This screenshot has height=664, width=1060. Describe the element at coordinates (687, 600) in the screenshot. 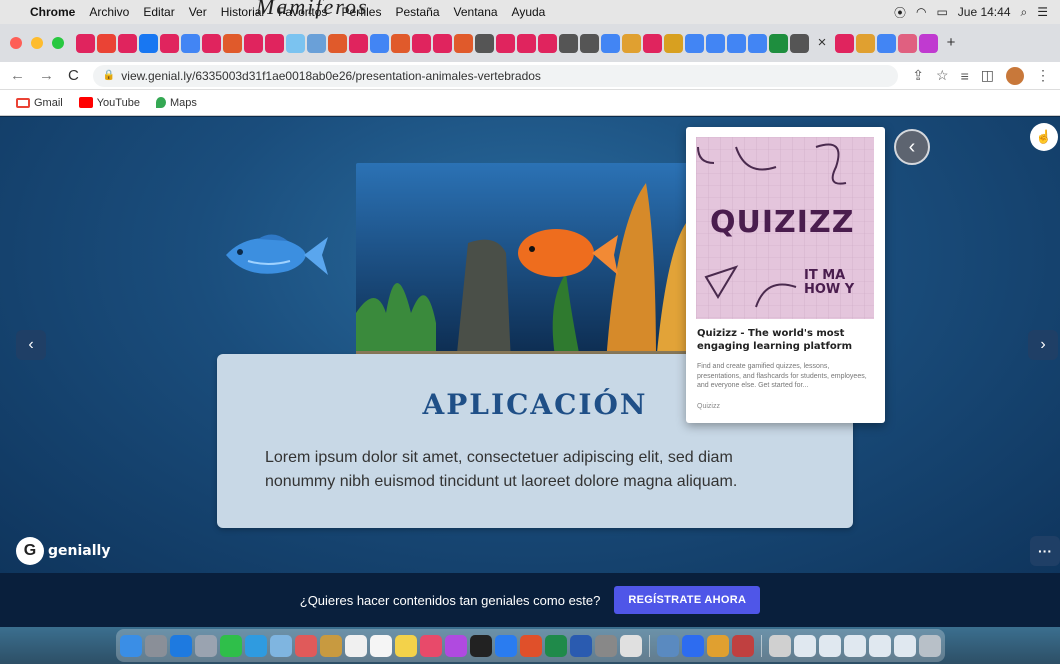

I see `register-button: REGÍSTRATE AHORA` at that location.